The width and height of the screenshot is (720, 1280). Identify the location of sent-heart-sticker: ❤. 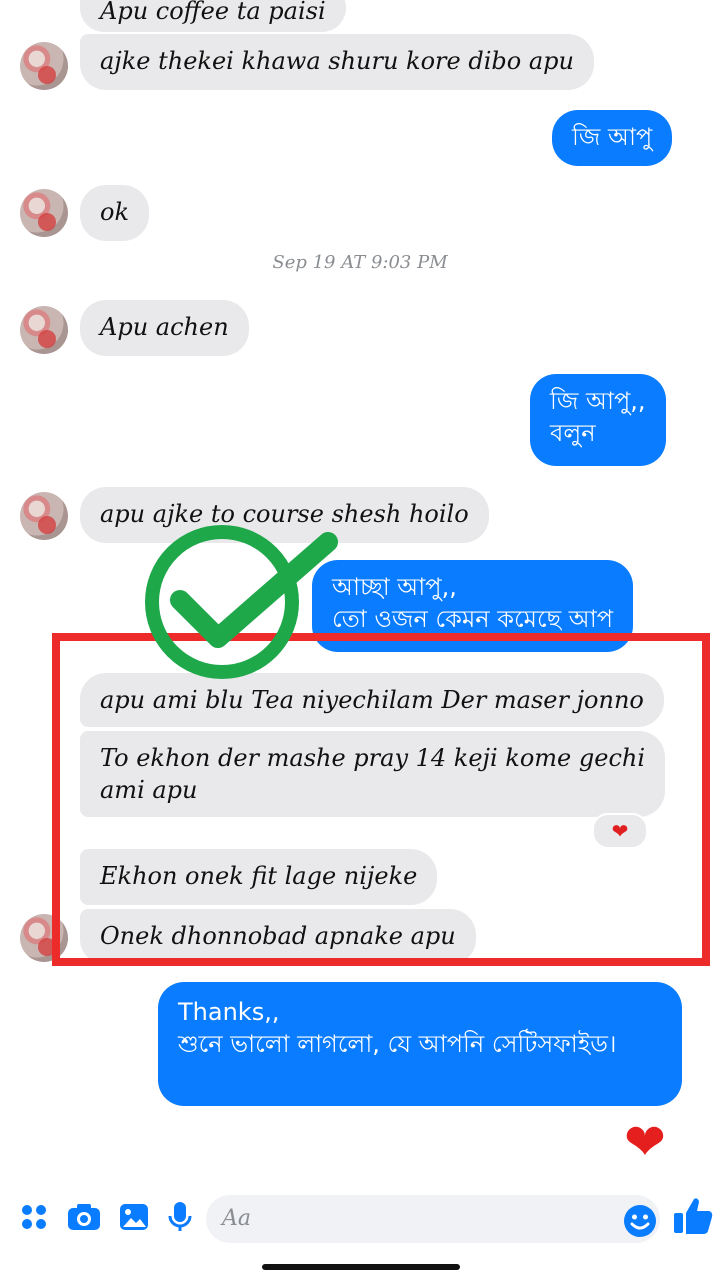
(645, 1142).